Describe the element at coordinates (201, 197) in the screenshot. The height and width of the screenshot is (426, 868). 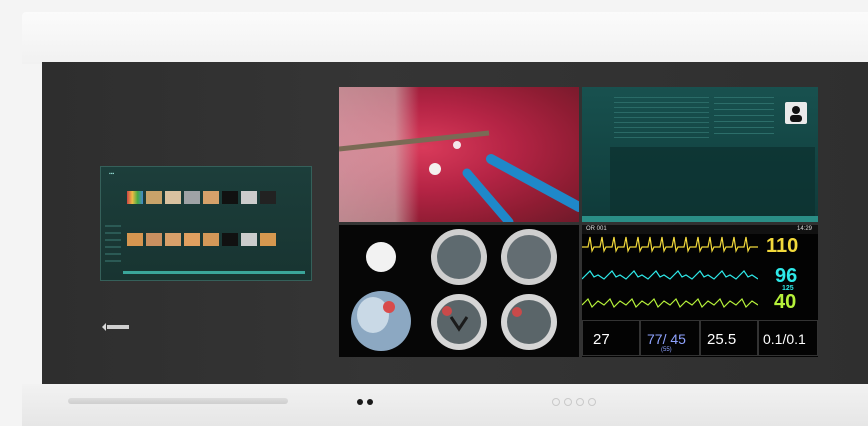
I see `thumbnail-row-top` at that location.